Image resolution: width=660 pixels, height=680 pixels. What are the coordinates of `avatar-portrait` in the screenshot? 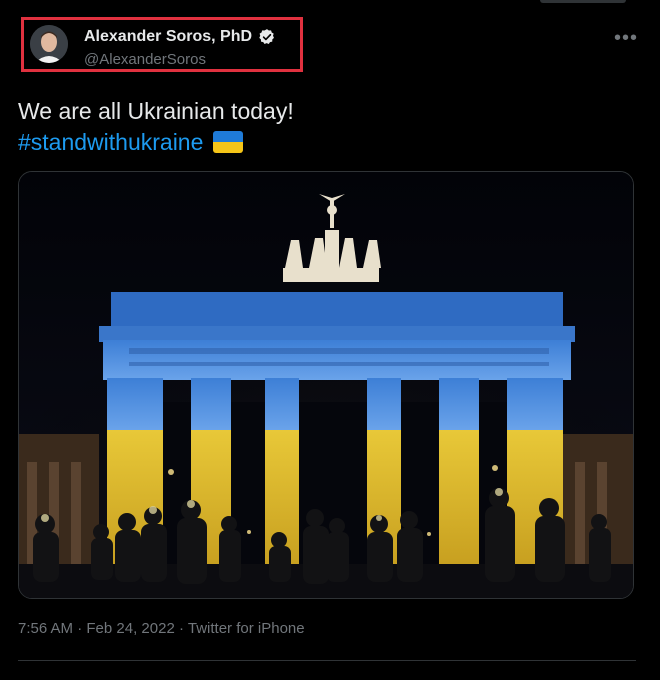 It's located at (49, 44).